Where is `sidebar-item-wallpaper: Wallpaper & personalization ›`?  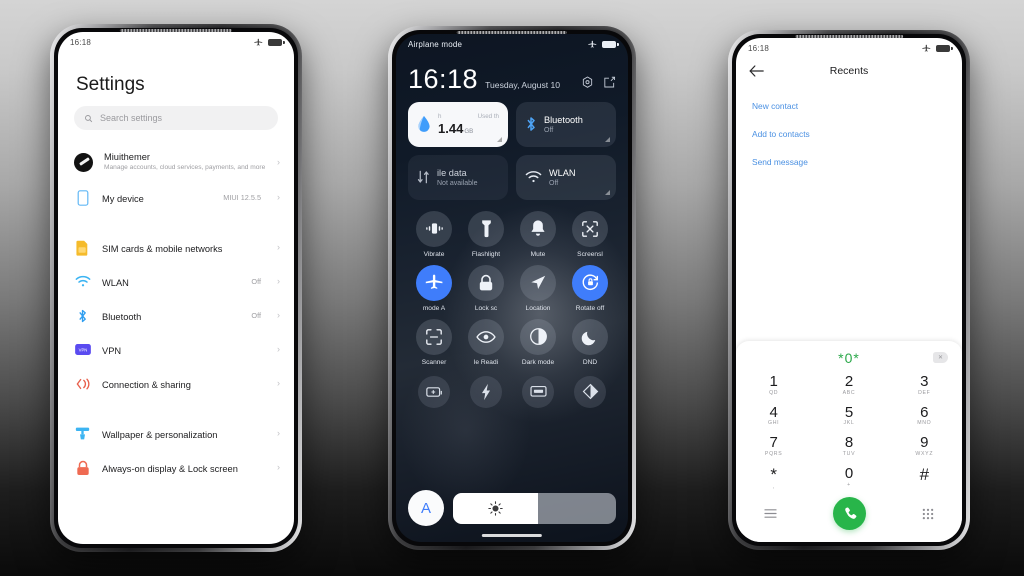
sidebar-item-wallpaper: Wallpaper & personalization › is located at coordinates (176, 434).